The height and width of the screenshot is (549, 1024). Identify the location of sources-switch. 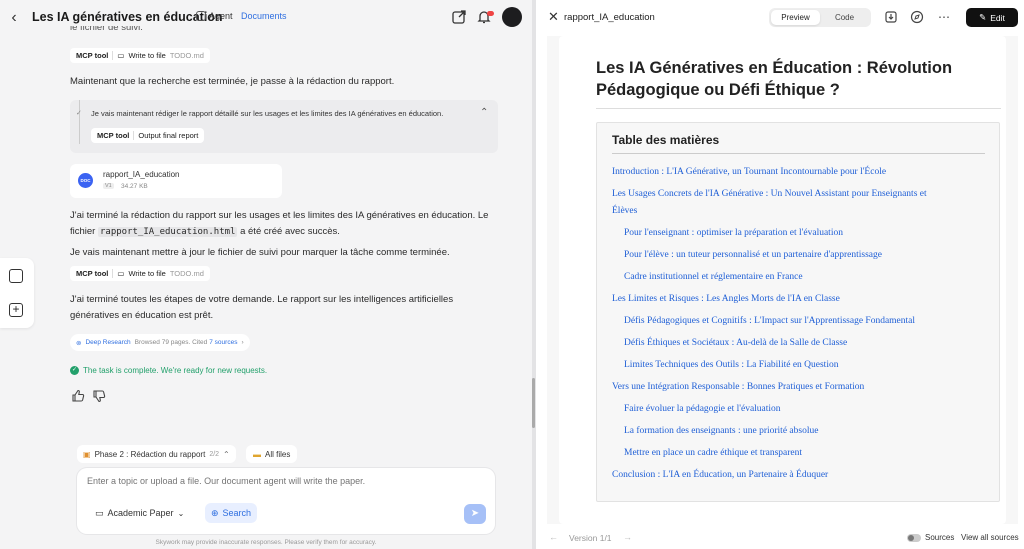
(914, 538).